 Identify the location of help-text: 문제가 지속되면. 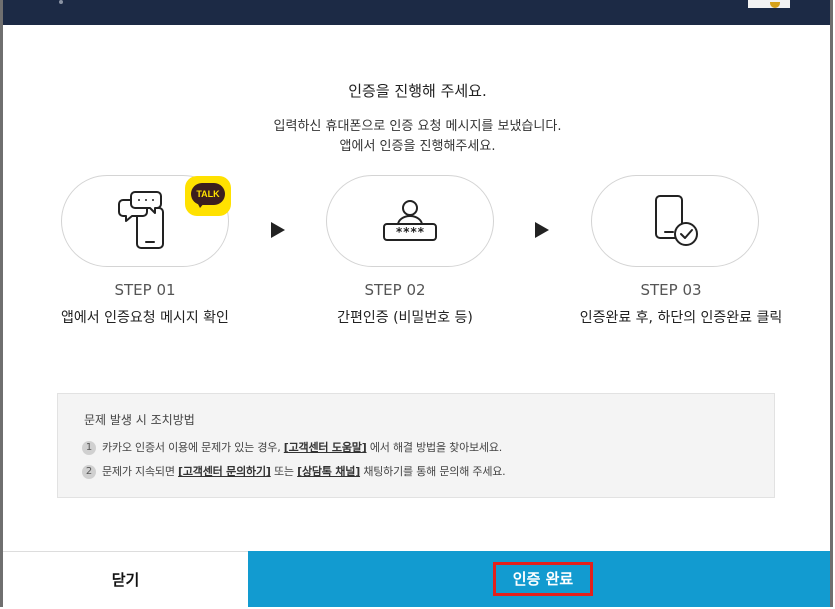
(140, 471).